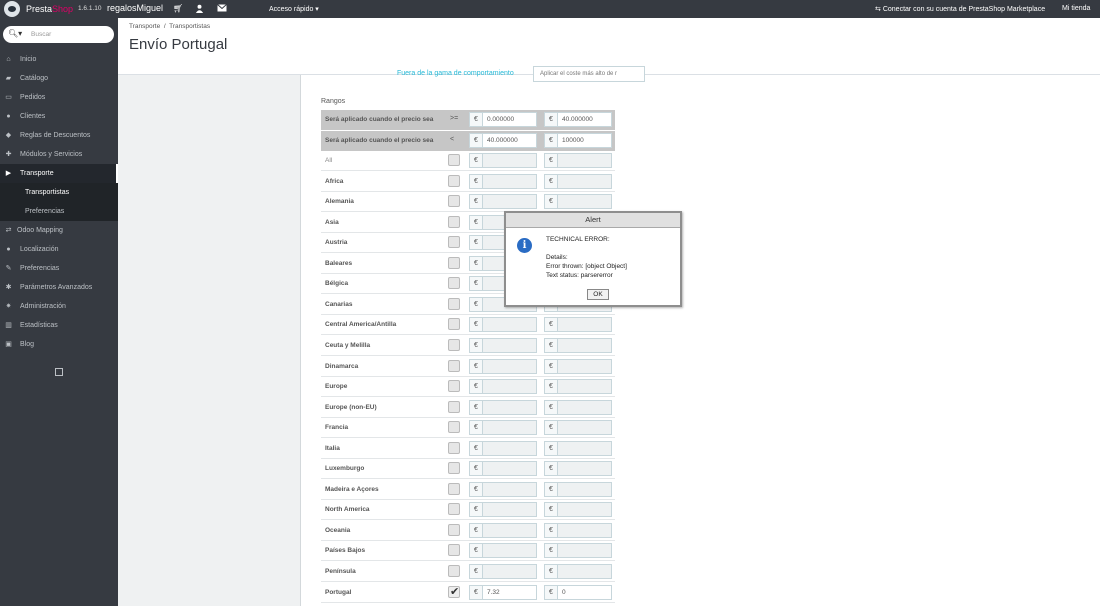 The width and height of the screenshot is (1100, 606). Describe the element at coordinates (503, 119) in the screenshot. I see `range-lower-min-input: €0.000000` at that location.